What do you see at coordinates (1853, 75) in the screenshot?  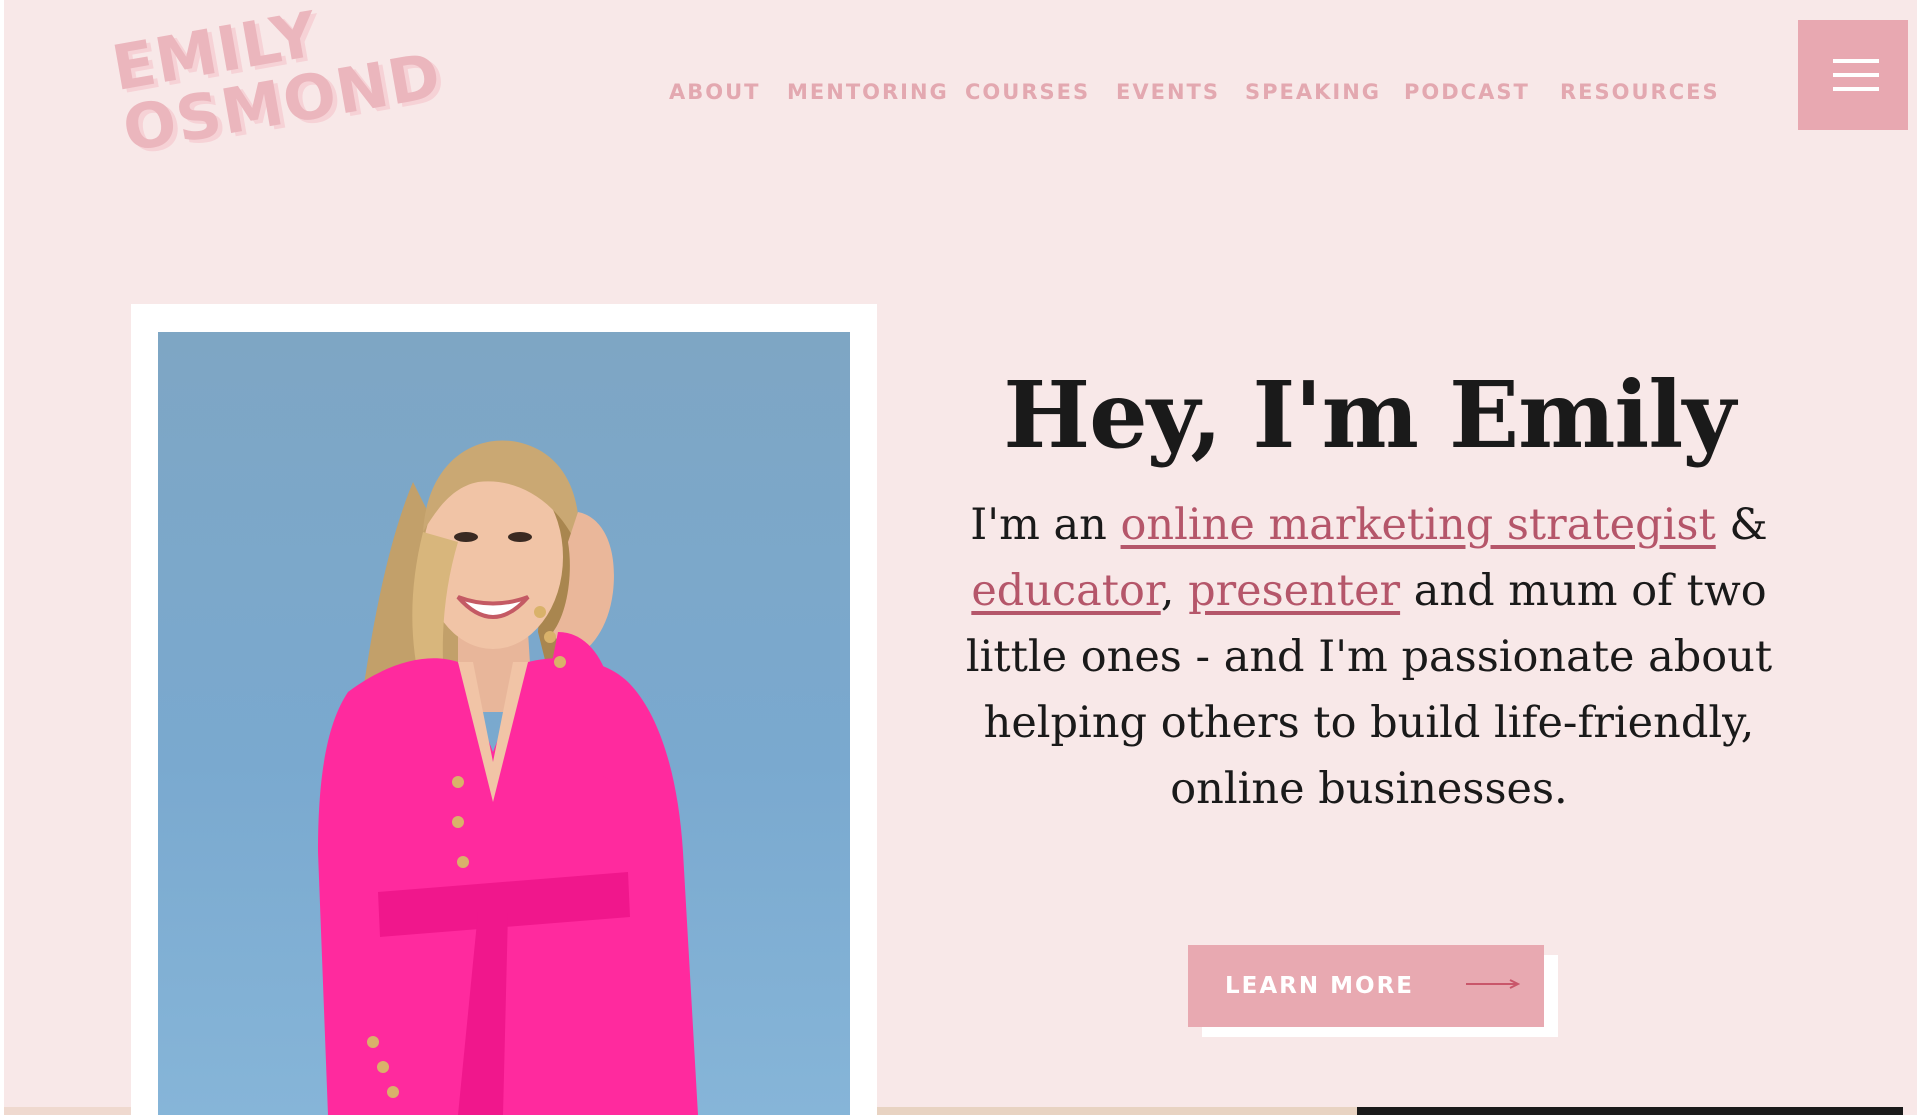 I see `menu-button` at bounding box center [1853, 75].